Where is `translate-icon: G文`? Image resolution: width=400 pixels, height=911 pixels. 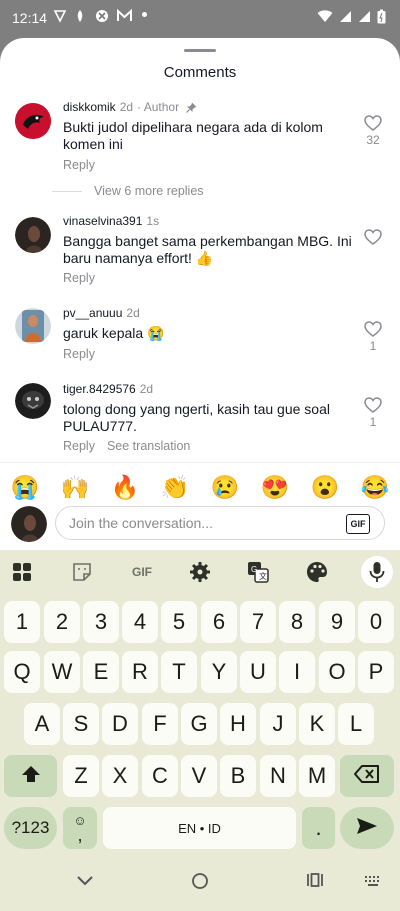
translate-icon: G文 is located at coordinates (258, 572).